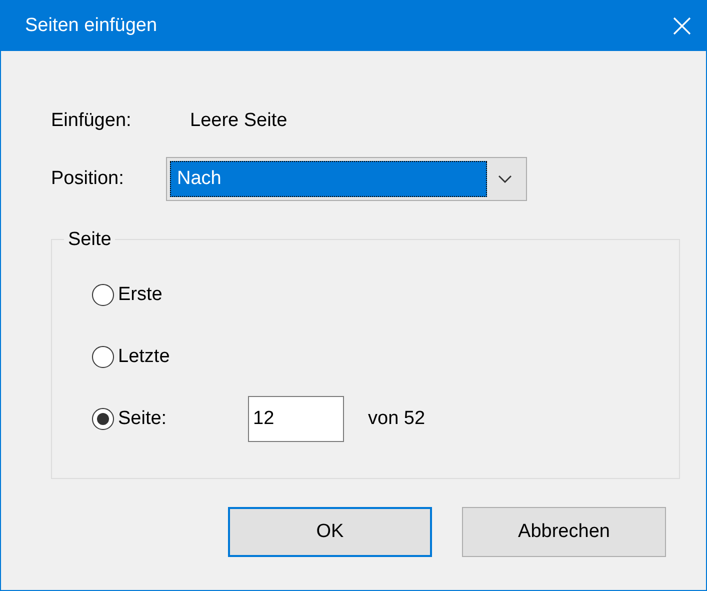  What do you see at coordinates (144, 356) in the screenshot?
I see `option-label: Letzte` at bounding box center [144, 356].